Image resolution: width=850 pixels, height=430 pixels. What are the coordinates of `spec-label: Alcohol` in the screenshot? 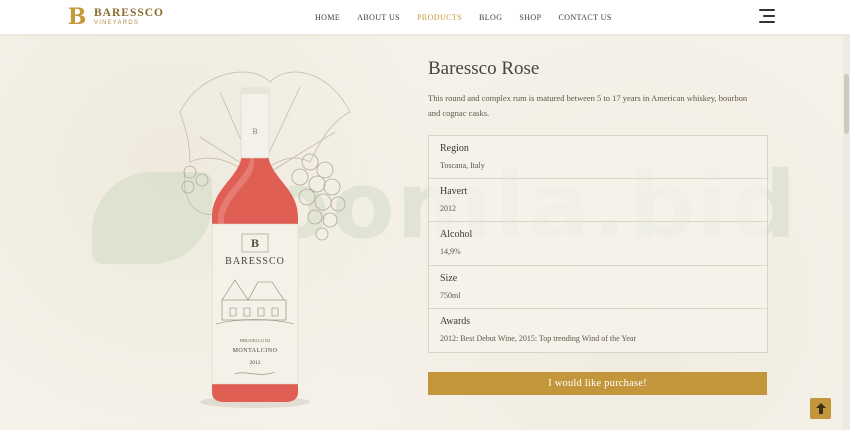 It's located at (456, 235).